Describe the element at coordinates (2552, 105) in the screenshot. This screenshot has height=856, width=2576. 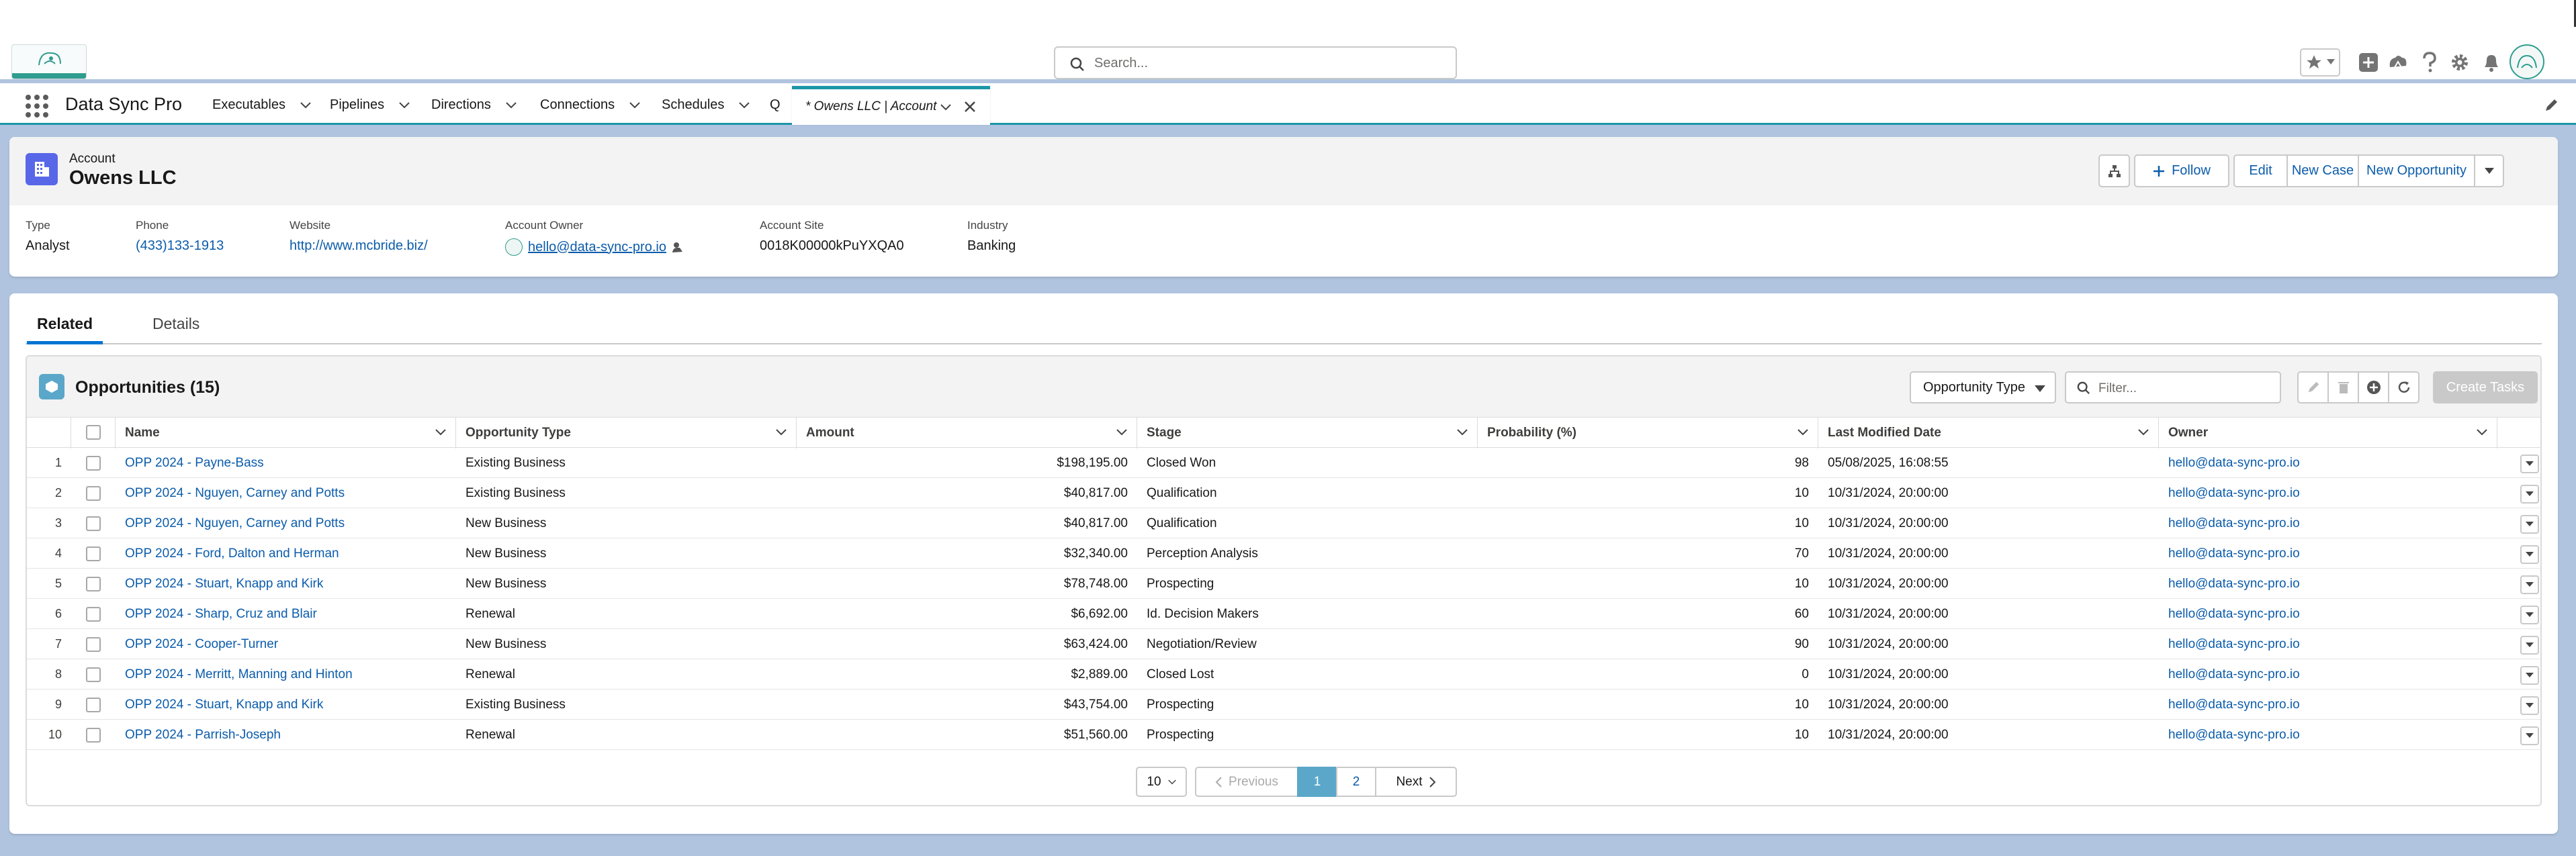
I see `edit-nav-pencil-icon` at that location.